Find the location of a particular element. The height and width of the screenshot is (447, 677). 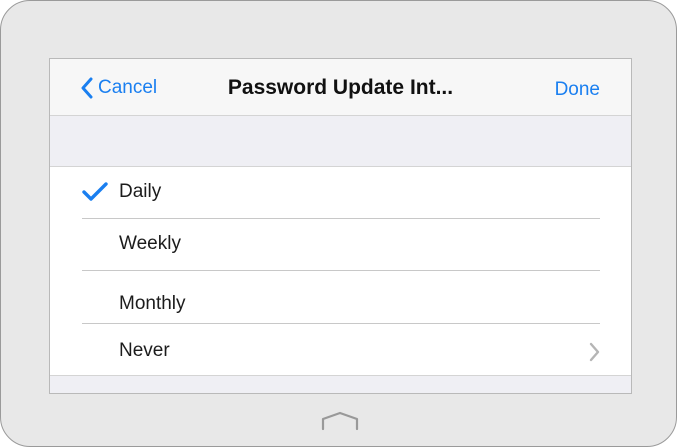

done-button: Done is located at coordinates (577, 90).